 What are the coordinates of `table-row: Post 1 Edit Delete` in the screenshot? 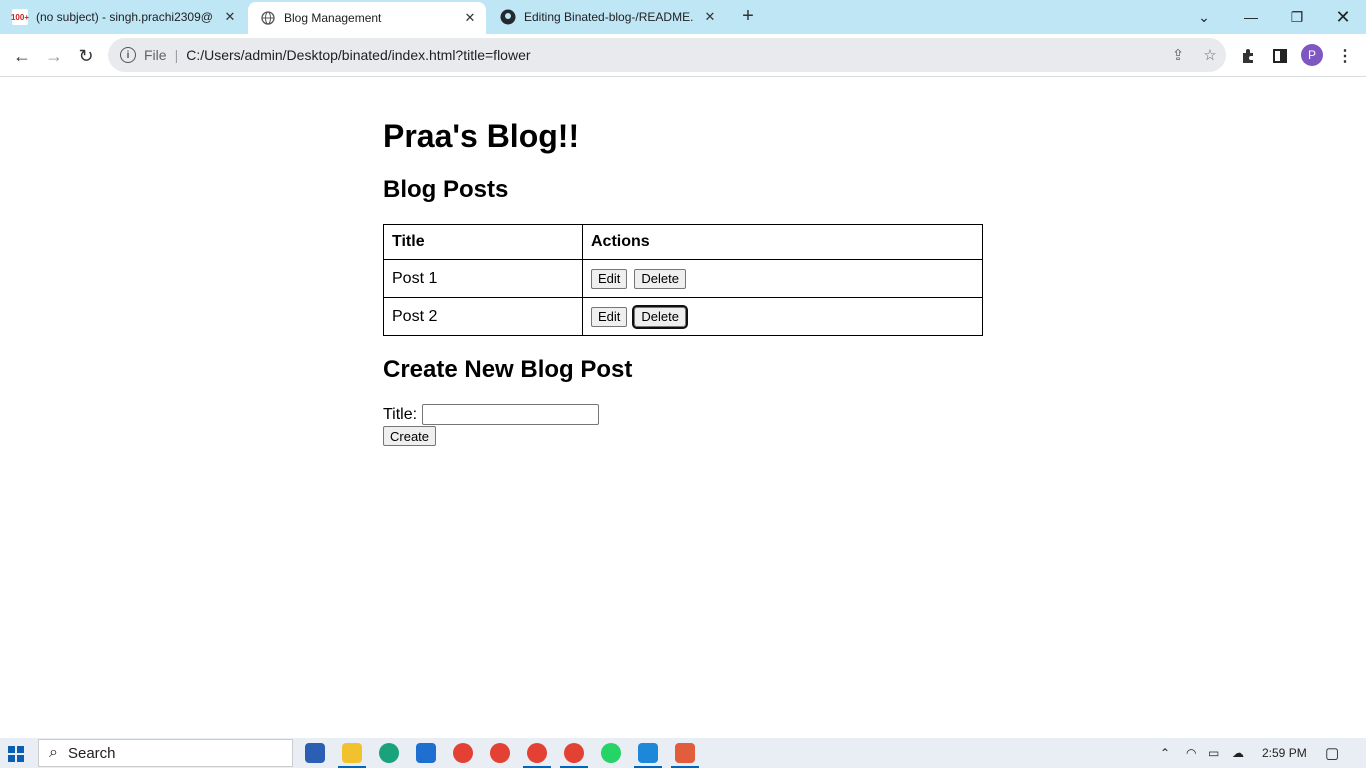 It's located at (683, 278).